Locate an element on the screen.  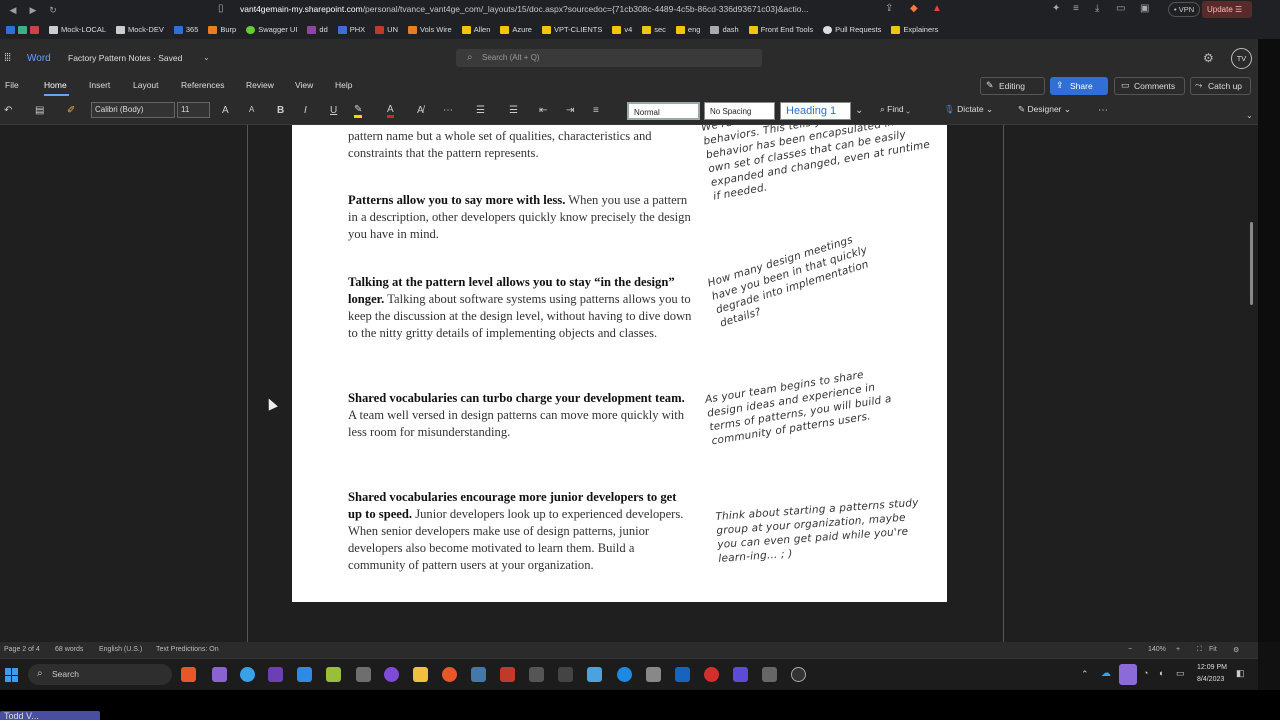
taskbar-search: Search is located at coordinates (100, 674).